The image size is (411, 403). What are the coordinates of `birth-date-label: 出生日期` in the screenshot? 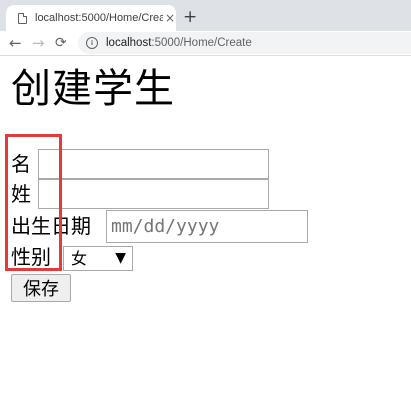 It's located at (51, 226).